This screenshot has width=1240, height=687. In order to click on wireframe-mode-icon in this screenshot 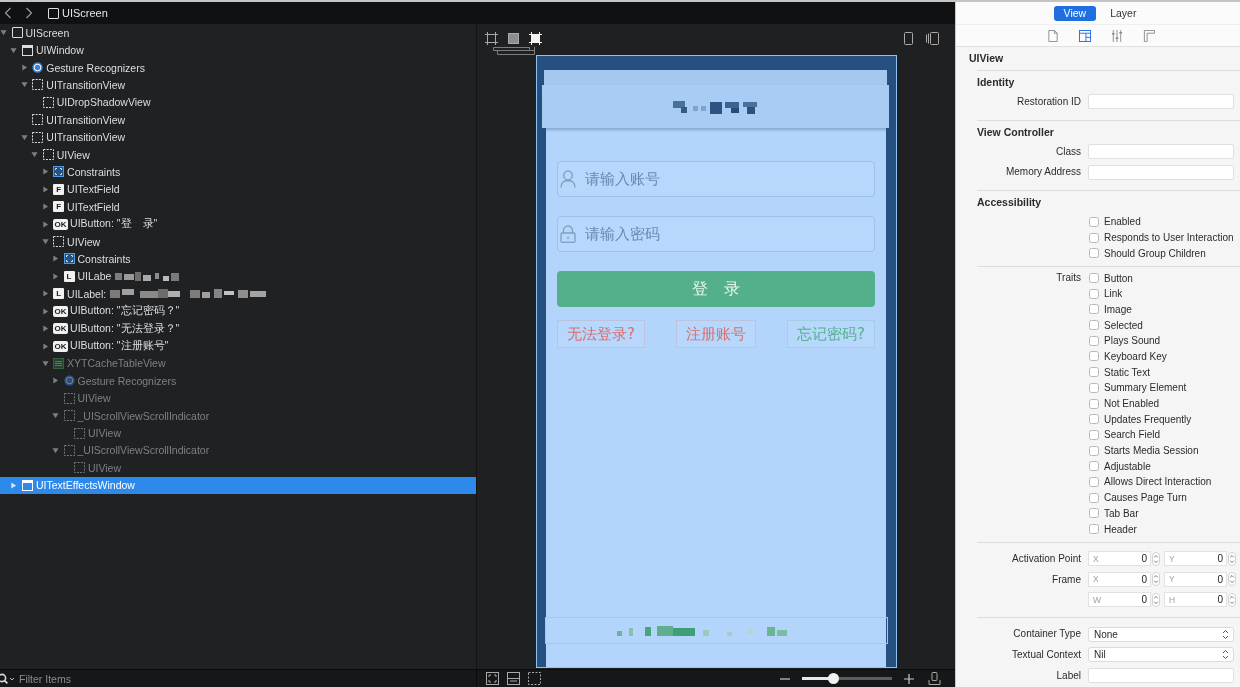, I will do `click(491, 38)`.